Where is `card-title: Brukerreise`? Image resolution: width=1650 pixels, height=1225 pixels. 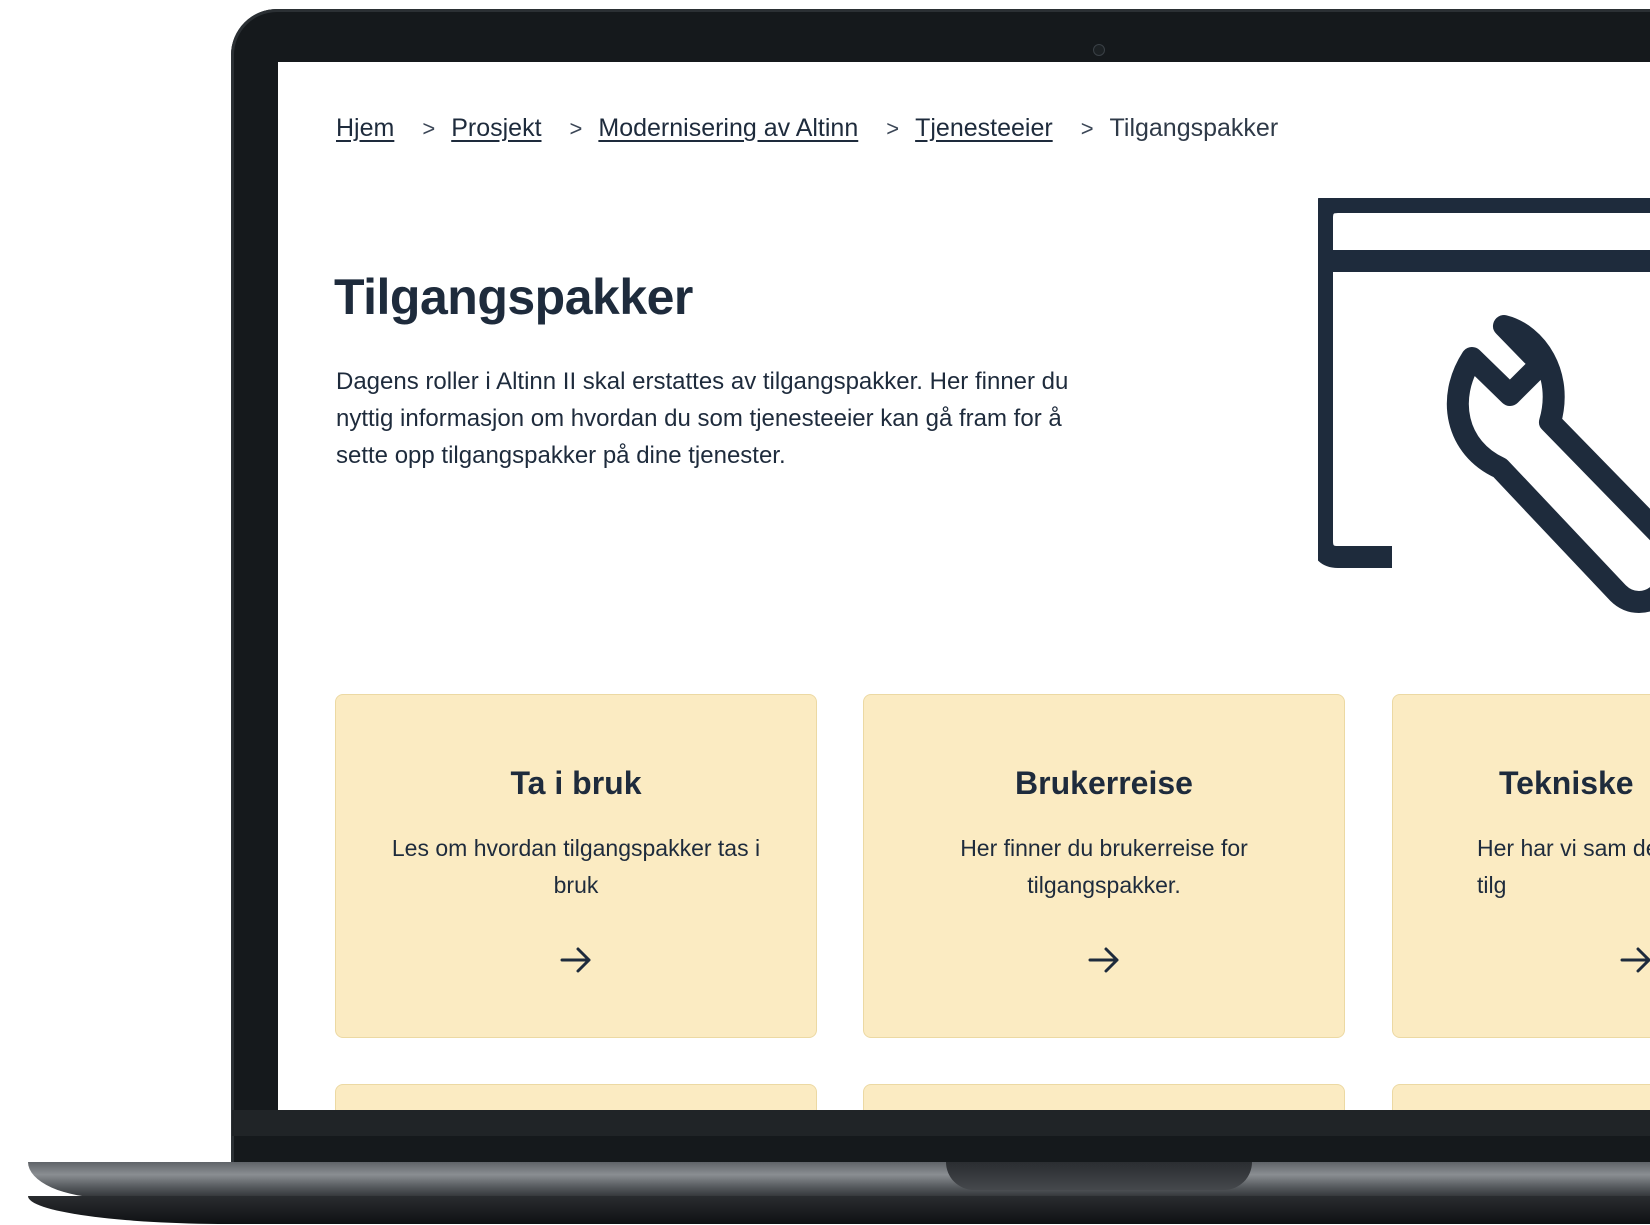 card-title: Brukerreise is located at coordinates (1104, 783).